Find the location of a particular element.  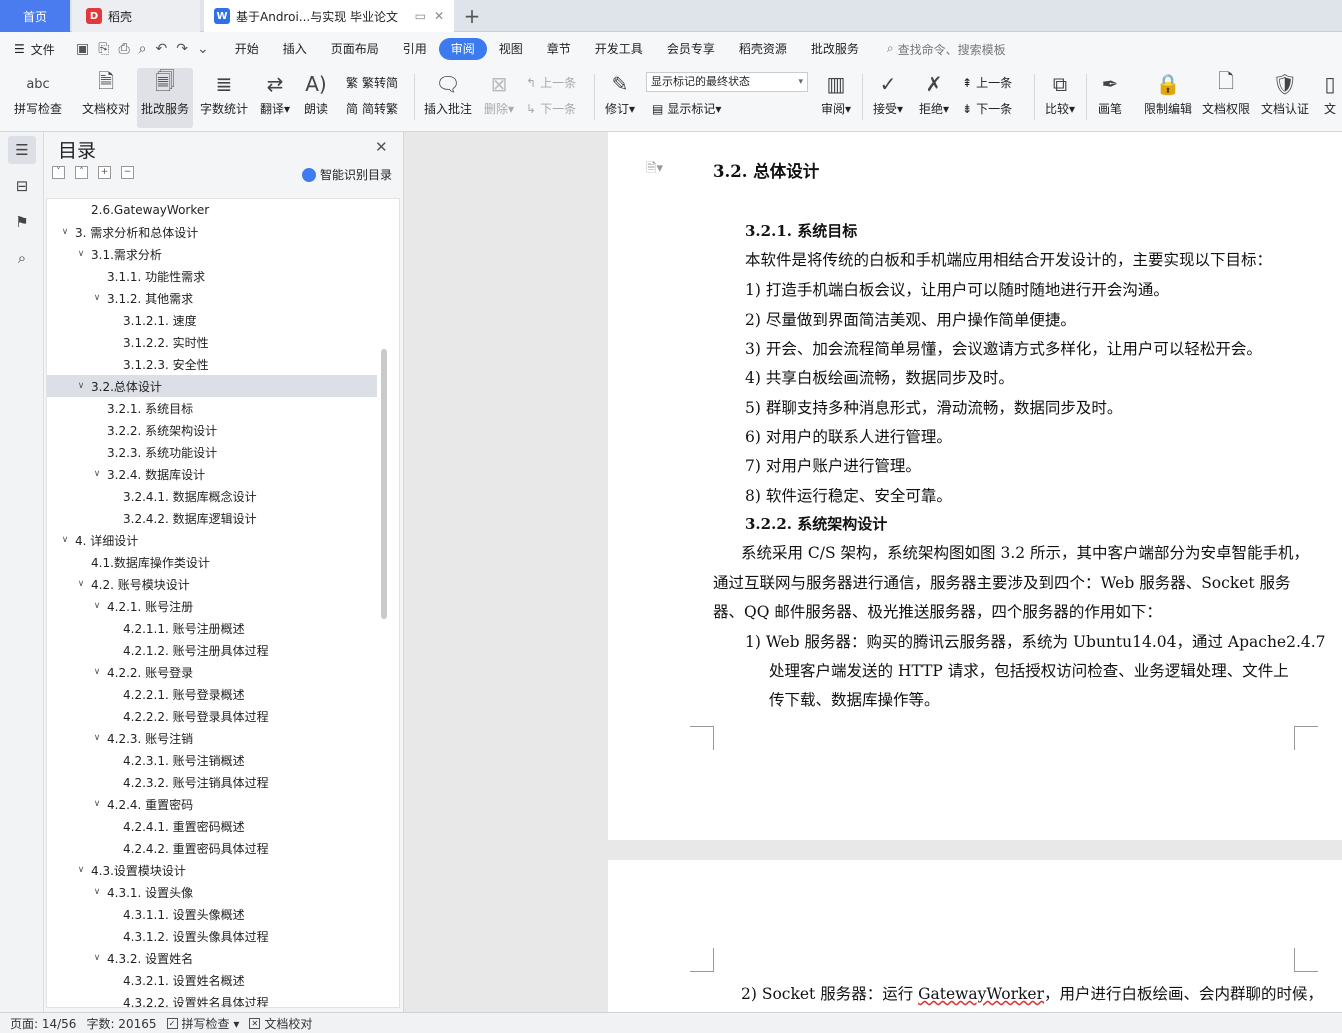

toc-item: ∨ 4.3.2. 设置姓名 is located at coordinates (212, 958).